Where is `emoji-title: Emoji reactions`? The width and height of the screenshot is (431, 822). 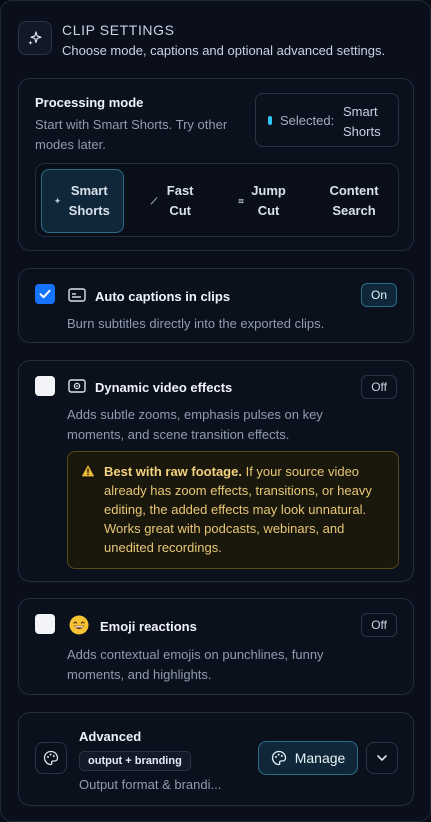 emoji-title: Emoji reactions is located at coordinates (148, 626).